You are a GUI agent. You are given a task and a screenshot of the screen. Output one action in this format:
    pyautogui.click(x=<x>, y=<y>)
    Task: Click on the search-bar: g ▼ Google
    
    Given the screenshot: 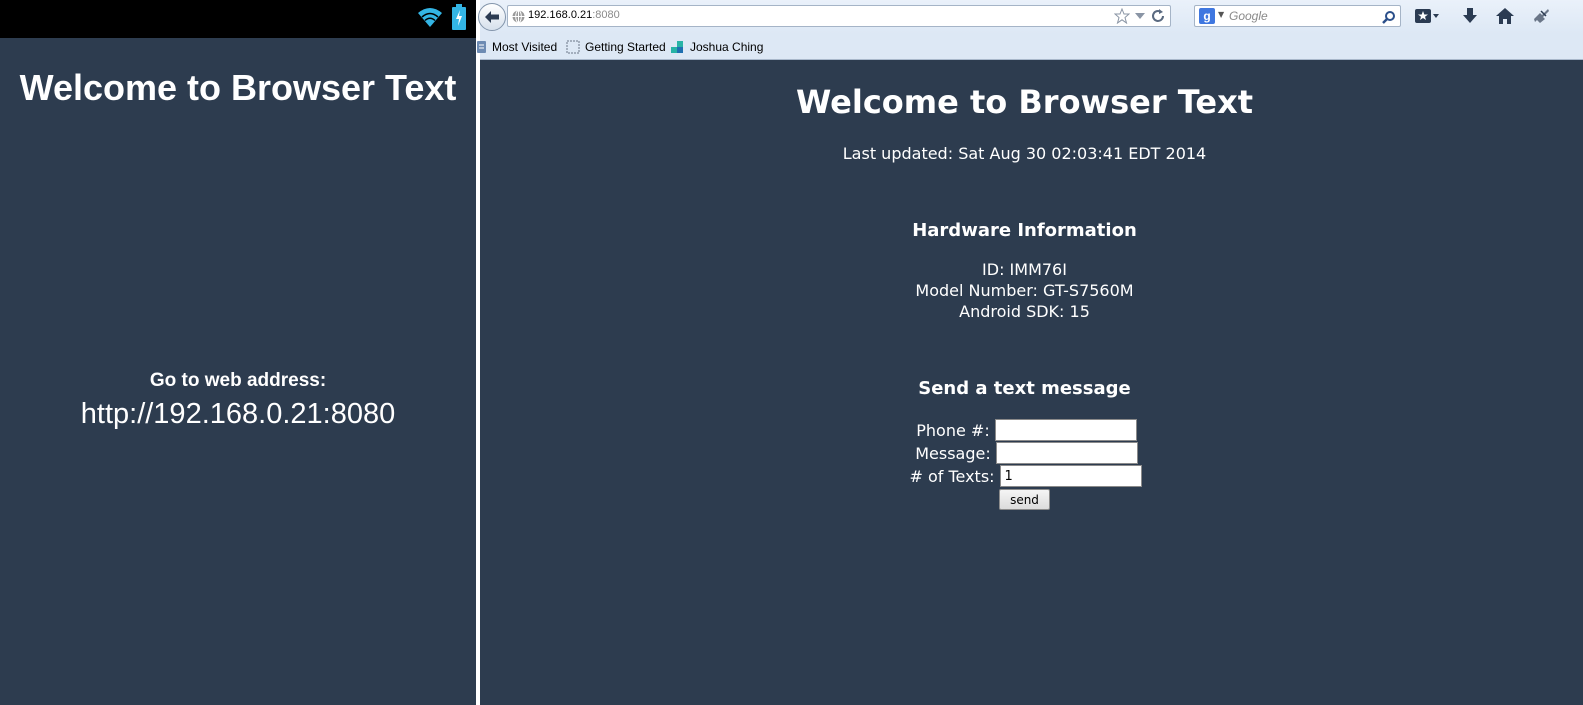 What is the action you would take?
    pyautogui.click(x=1297, y=16)
    